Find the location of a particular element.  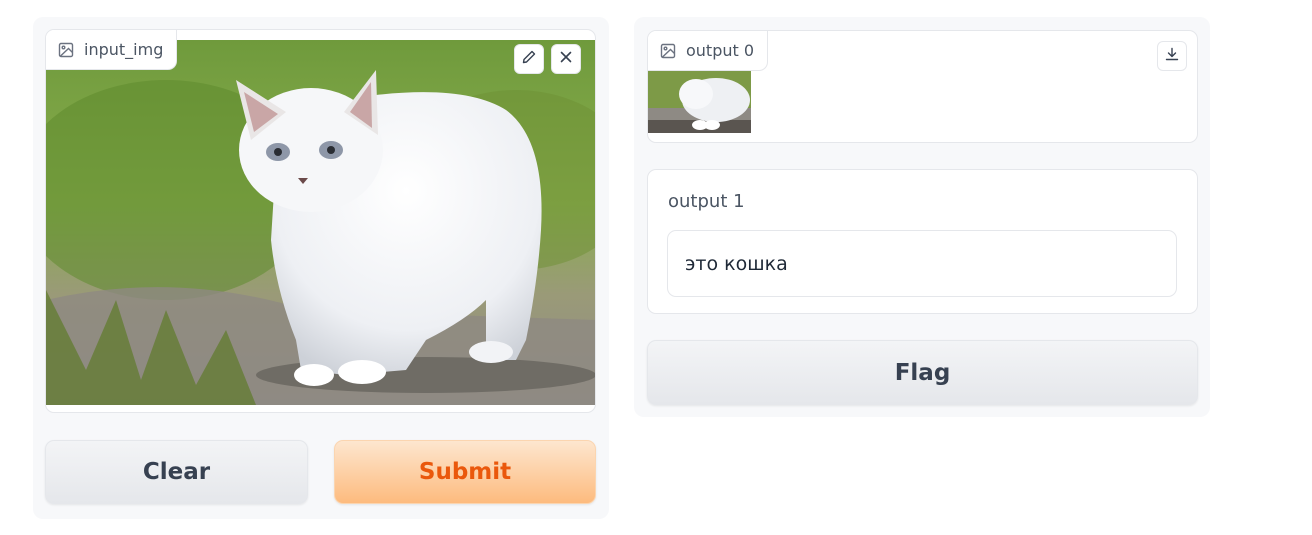

input-image-label-text: input_img is located at coordinates (124, 49).